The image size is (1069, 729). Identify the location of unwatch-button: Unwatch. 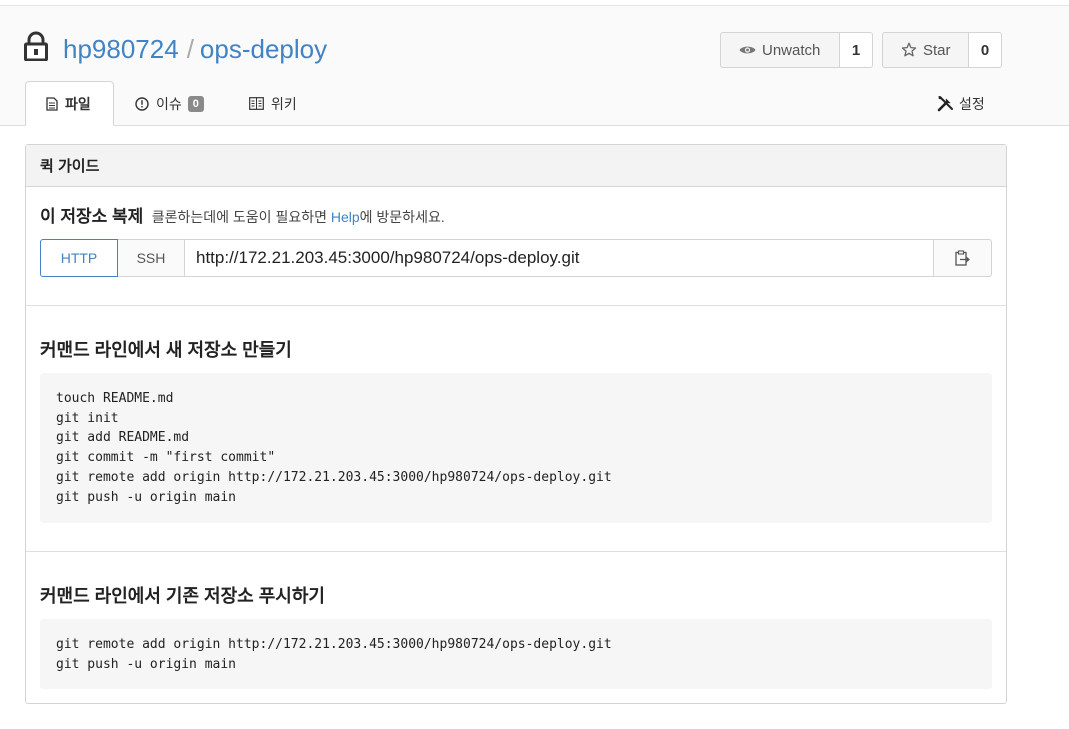
(780, 50).